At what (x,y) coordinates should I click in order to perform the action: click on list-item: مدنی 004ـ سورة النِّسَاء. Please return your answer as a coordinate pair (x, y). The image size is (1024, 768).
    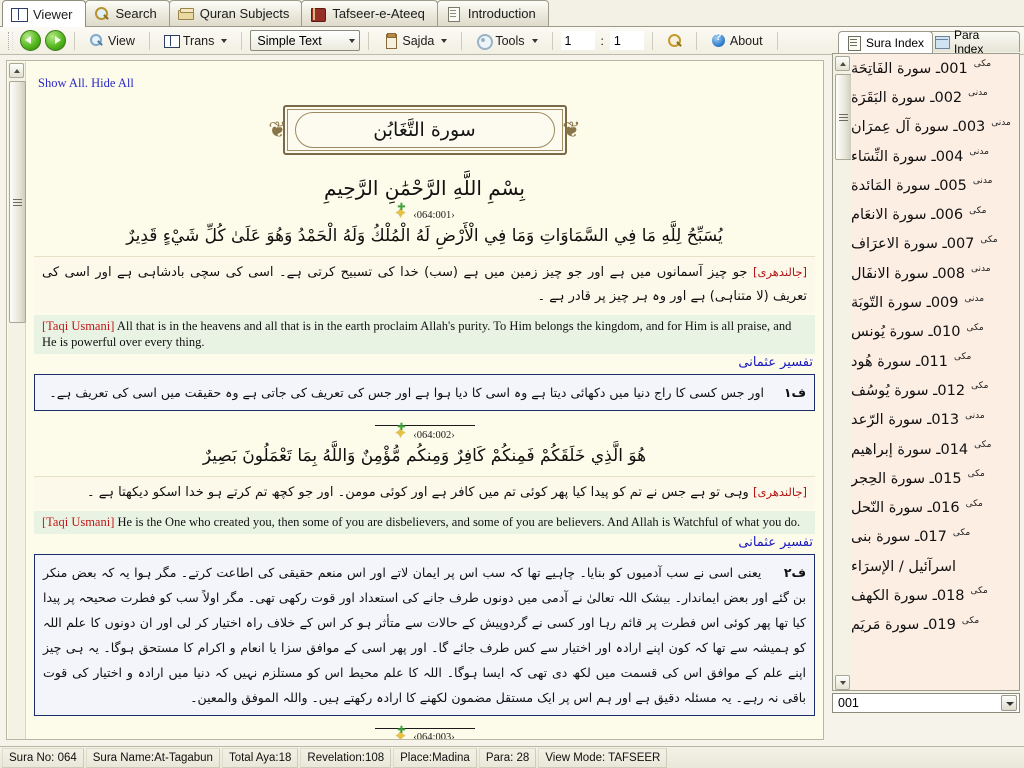
    Looking at the image, I should click on (935, 156).